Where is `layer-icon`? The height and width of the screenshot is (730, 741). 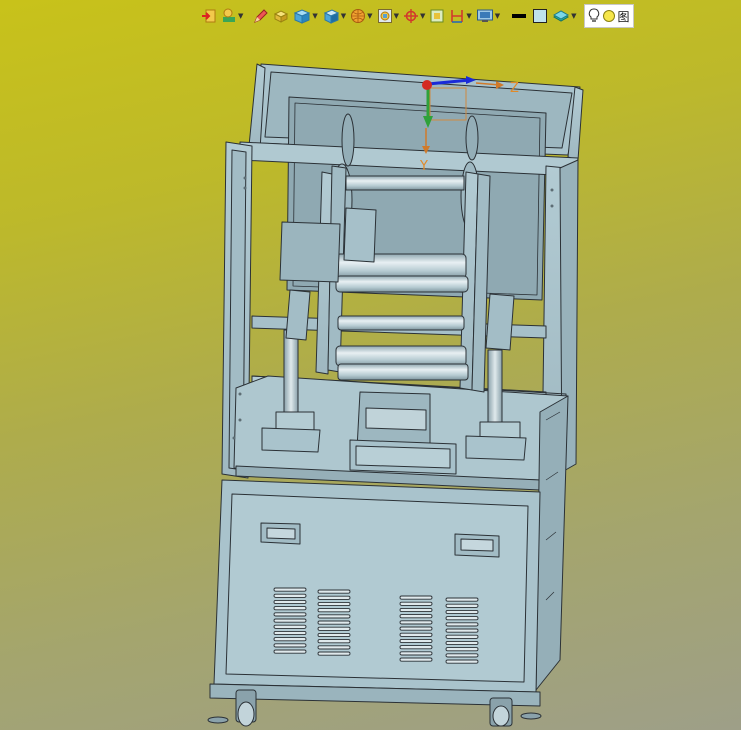 layer-icon is located at coordinates (561, 16).